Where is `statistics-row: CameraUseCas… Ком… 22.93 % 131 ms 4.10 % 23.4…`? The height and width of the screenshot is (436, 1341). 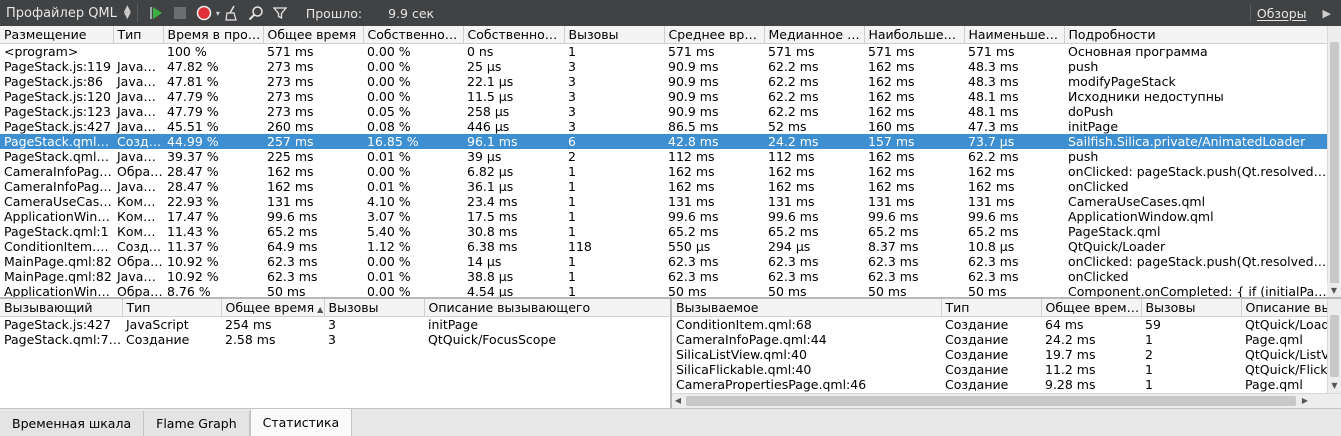 statistics-row: CameraUseCas… Ком… 22.93 % 131 ms 4.10 % 23.4… is located at coordinates (663, 201).